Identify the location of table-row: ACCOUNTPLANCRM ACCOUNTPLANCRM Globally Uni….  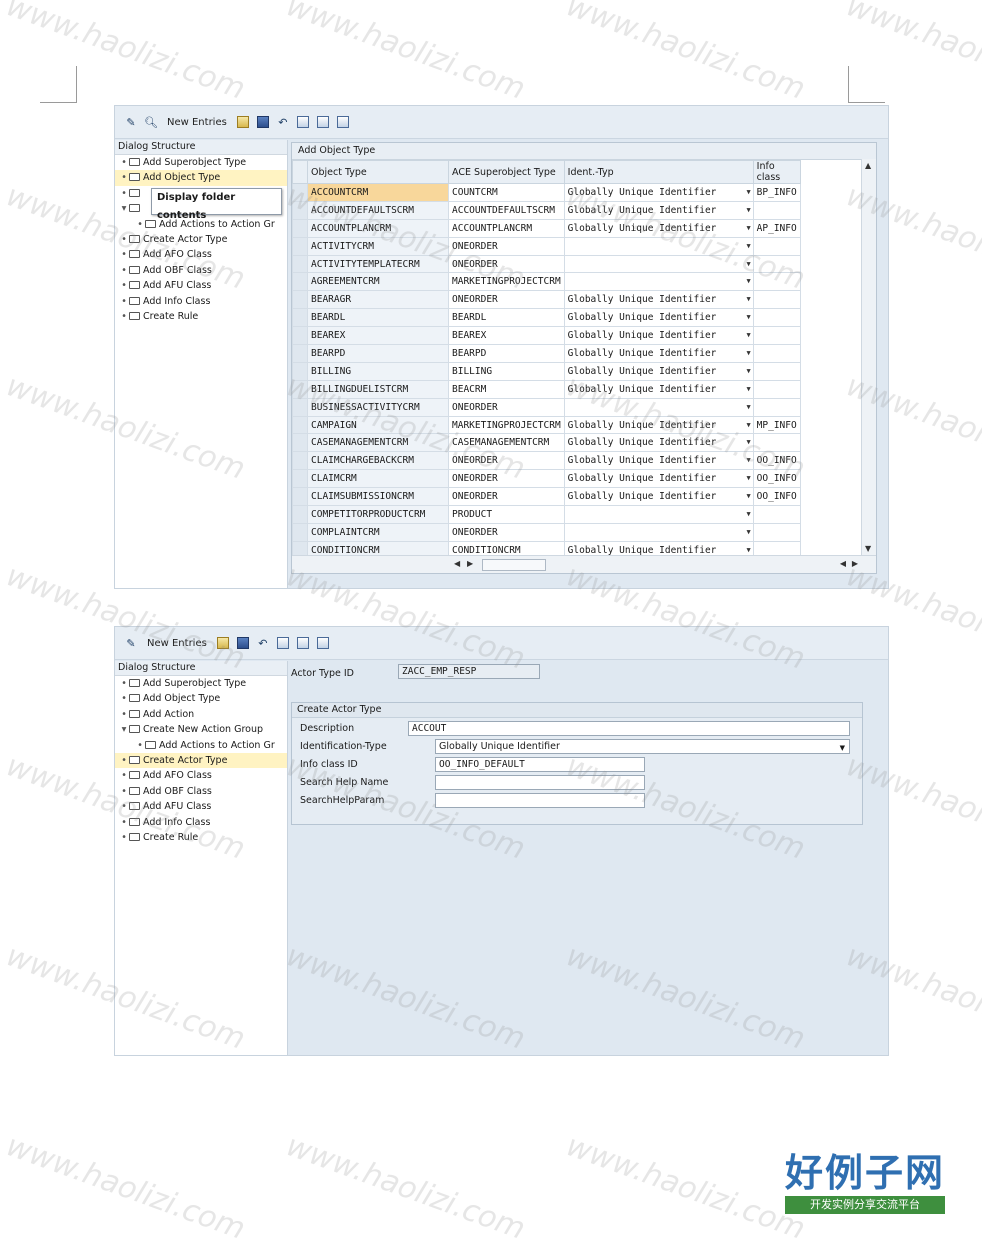
(546, 228).